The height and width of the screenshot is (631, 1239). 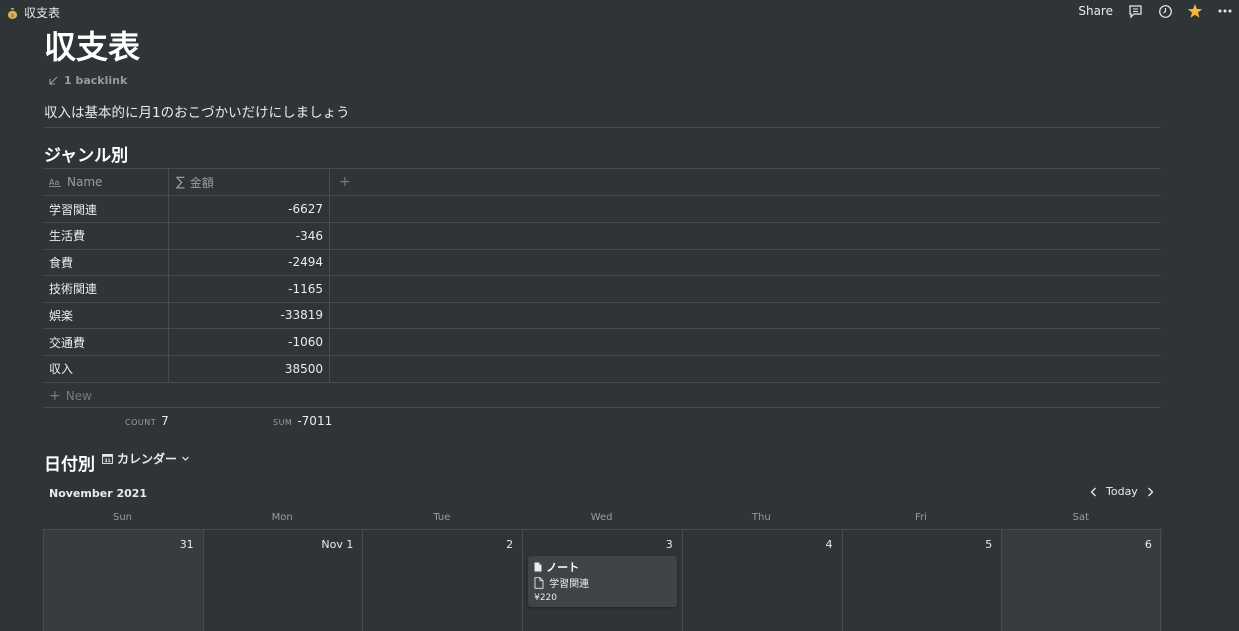 I want to click on view-label: カレンダー, so click(x=147, y=459).